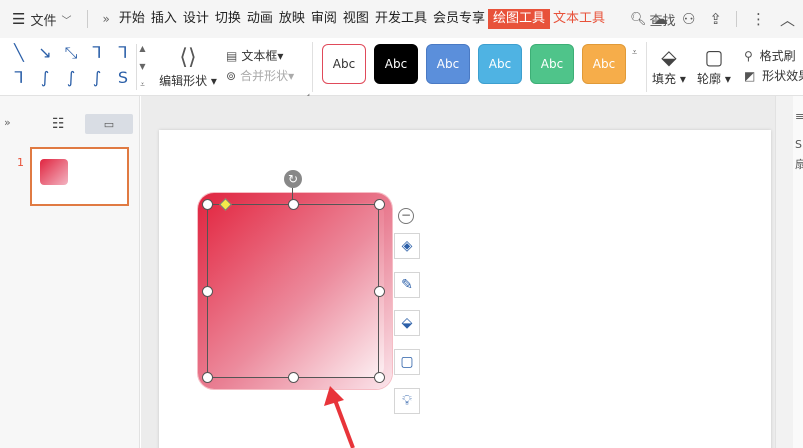 The height and width of the screenshot is (448, 803). I want to click on shape-effect-button: ◩ 形状效果, so click(773, 76).